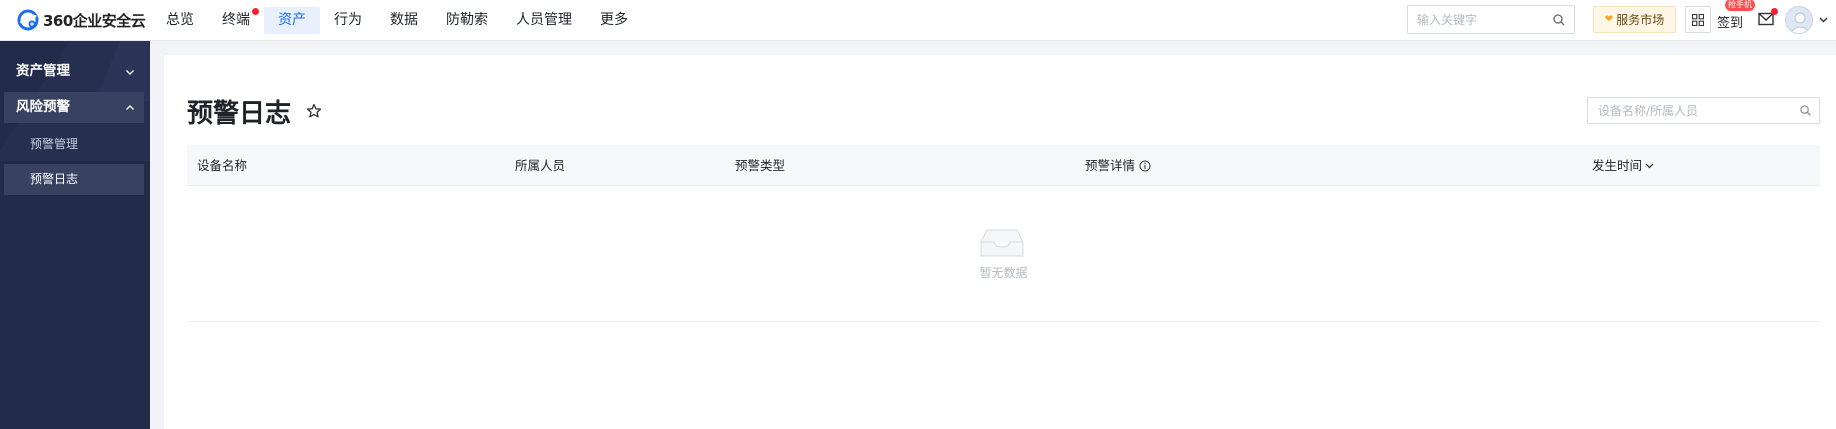  I want to click on global-search, so click(1491, 19).